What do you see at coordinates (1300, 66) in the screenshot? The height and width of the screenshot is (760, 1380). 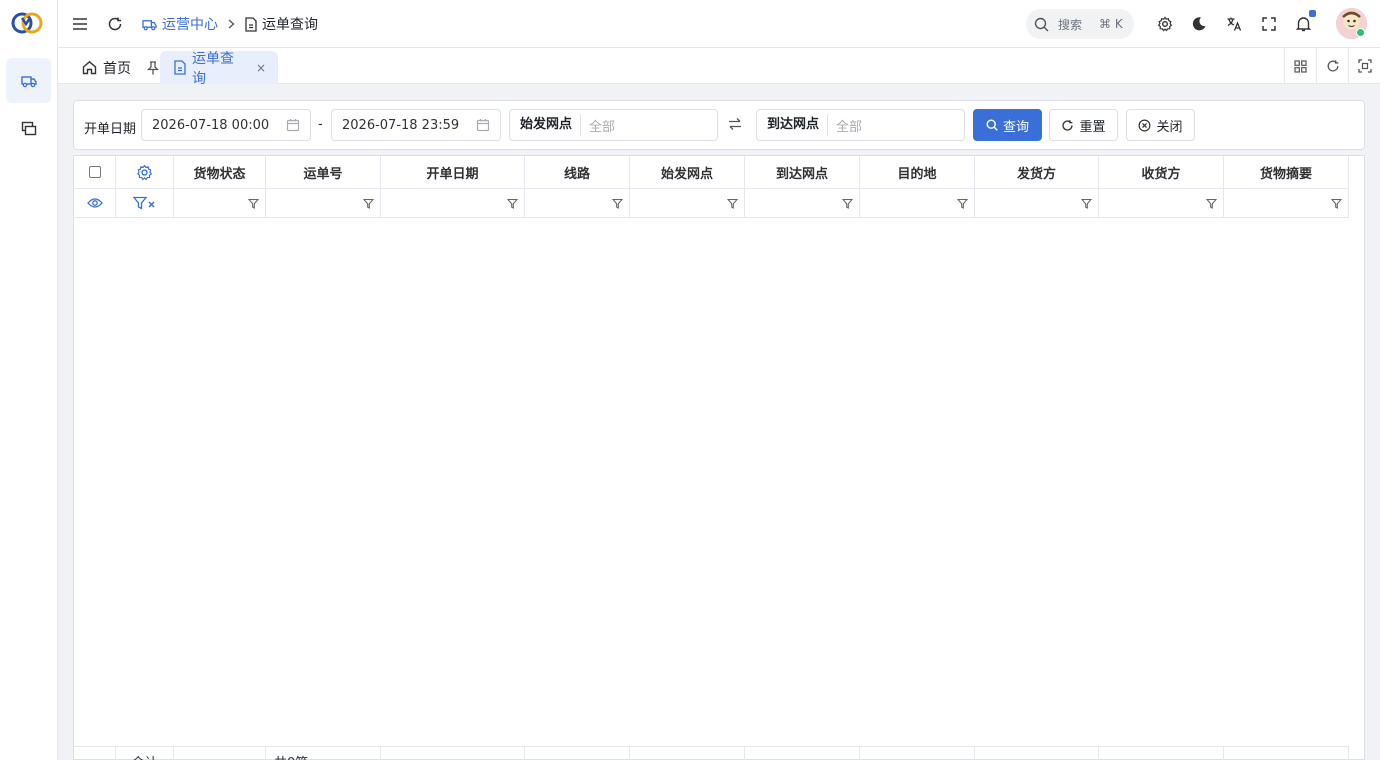 I see `tab-overview-button` at bounding box center [1300, 66].